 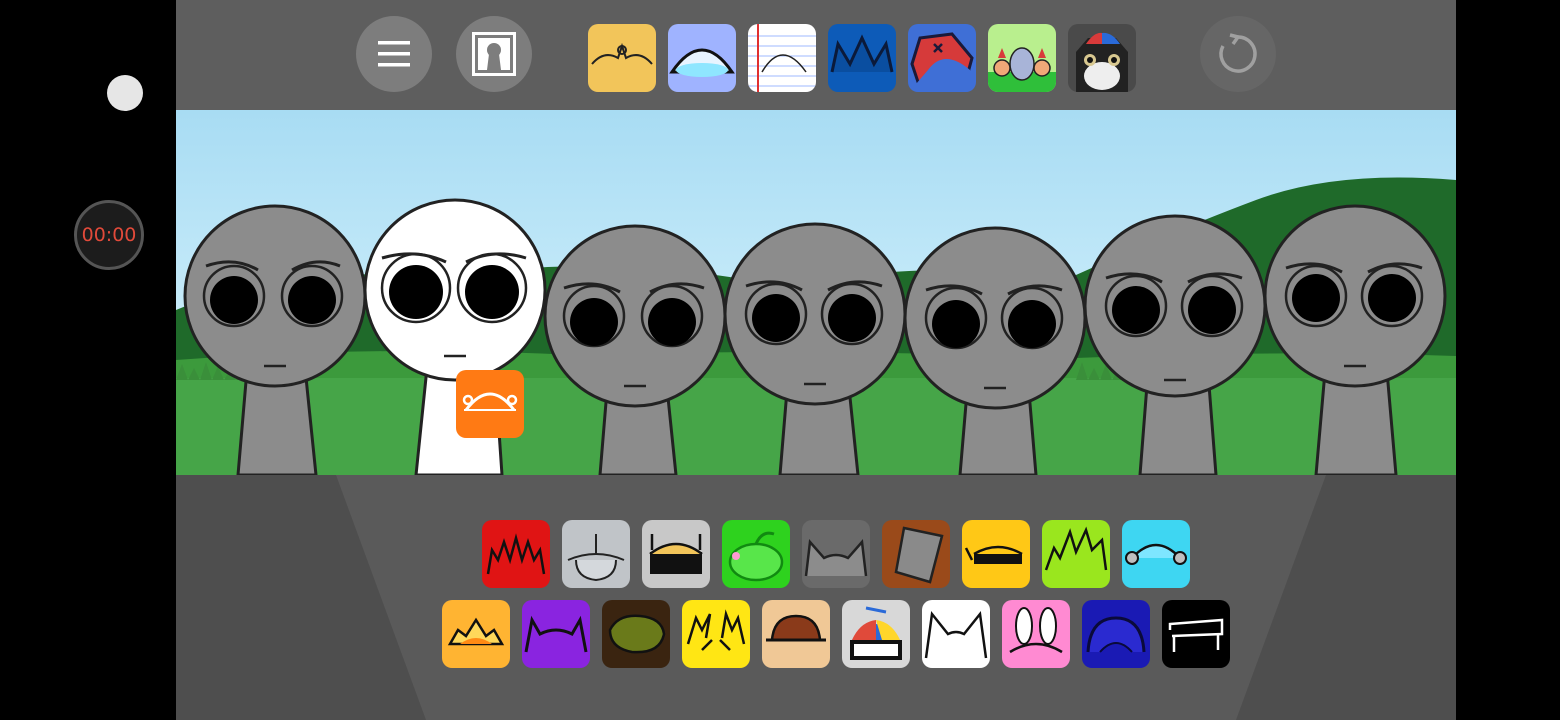 I want to click on sound-red-spikes, so click(x=516, y=554).